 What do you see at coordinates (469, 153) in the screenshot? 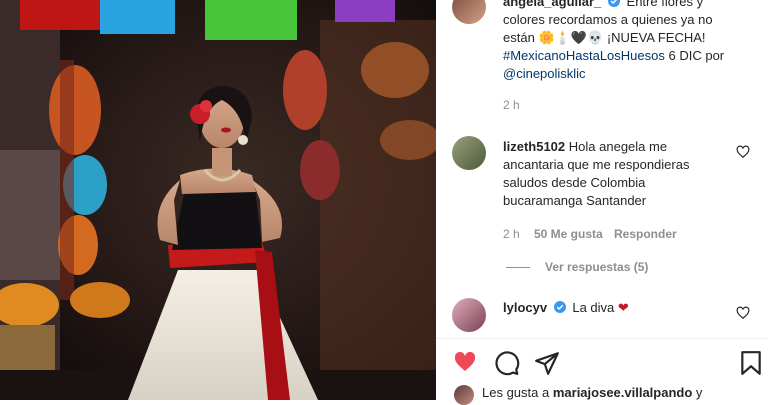
I see `comment-avatar-lizeth5102` at bounding box center [469, 153].